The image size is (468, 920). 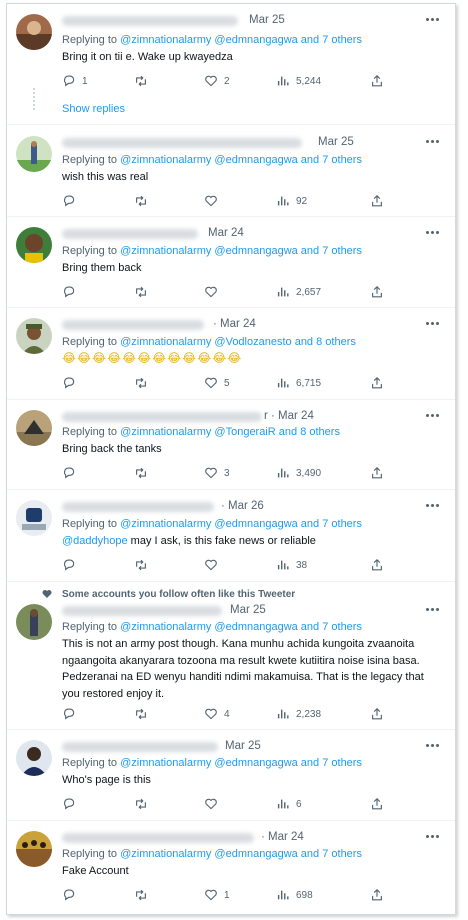 What do you see at coordinates (289, 416) in the screenshot?
I see `tweet-date: r · Mar 24` at bounding box center [289, 416].